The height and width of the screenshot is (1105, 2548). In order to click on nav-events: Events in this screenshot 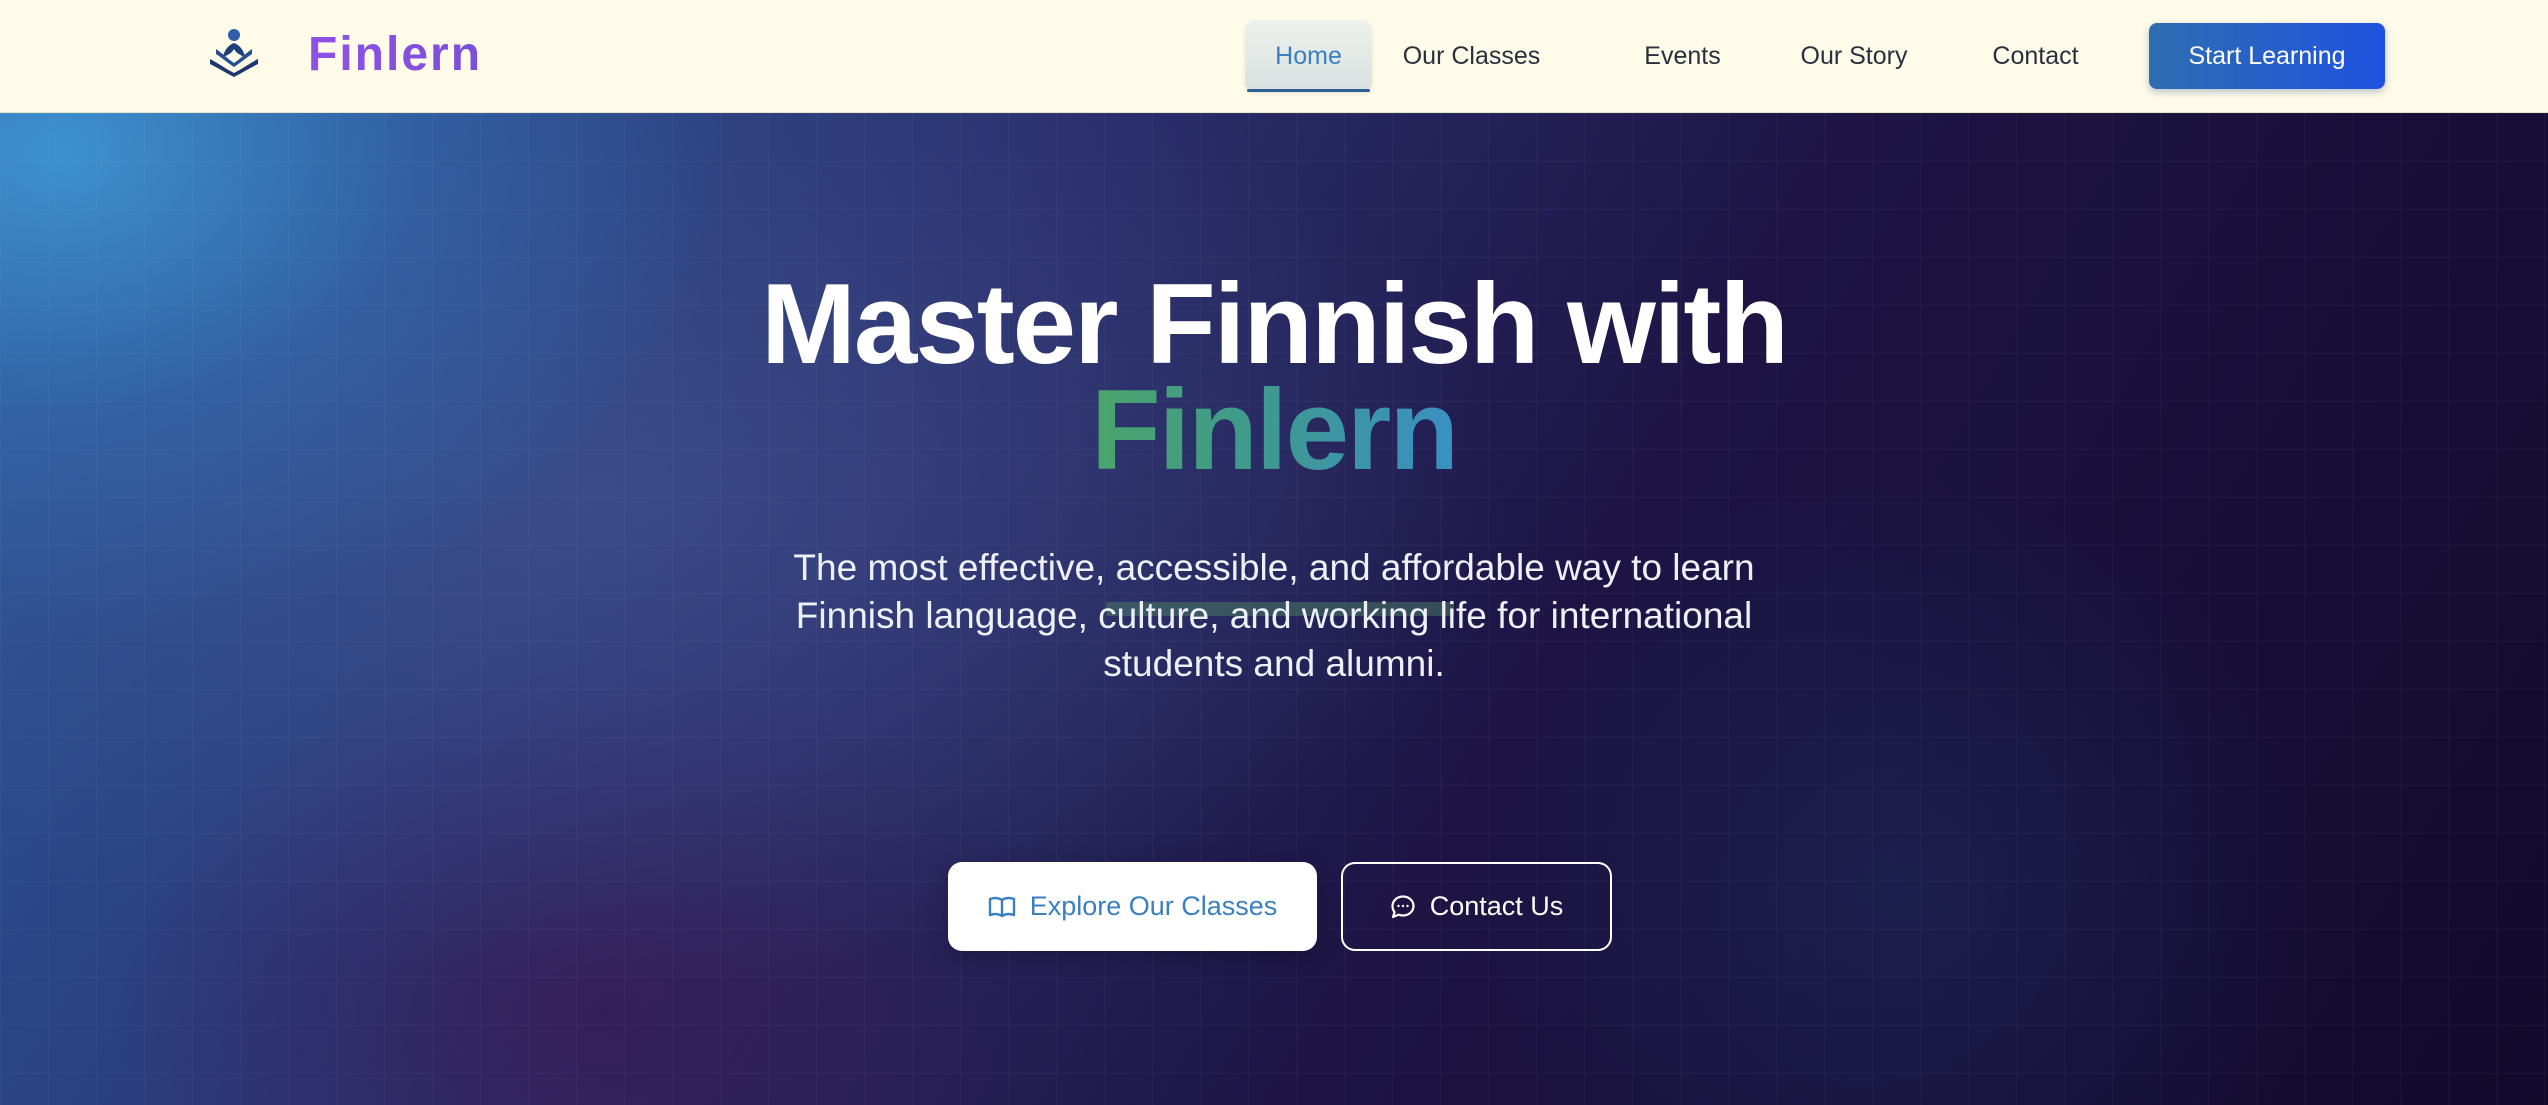, I will do `click(1682, 56)`.